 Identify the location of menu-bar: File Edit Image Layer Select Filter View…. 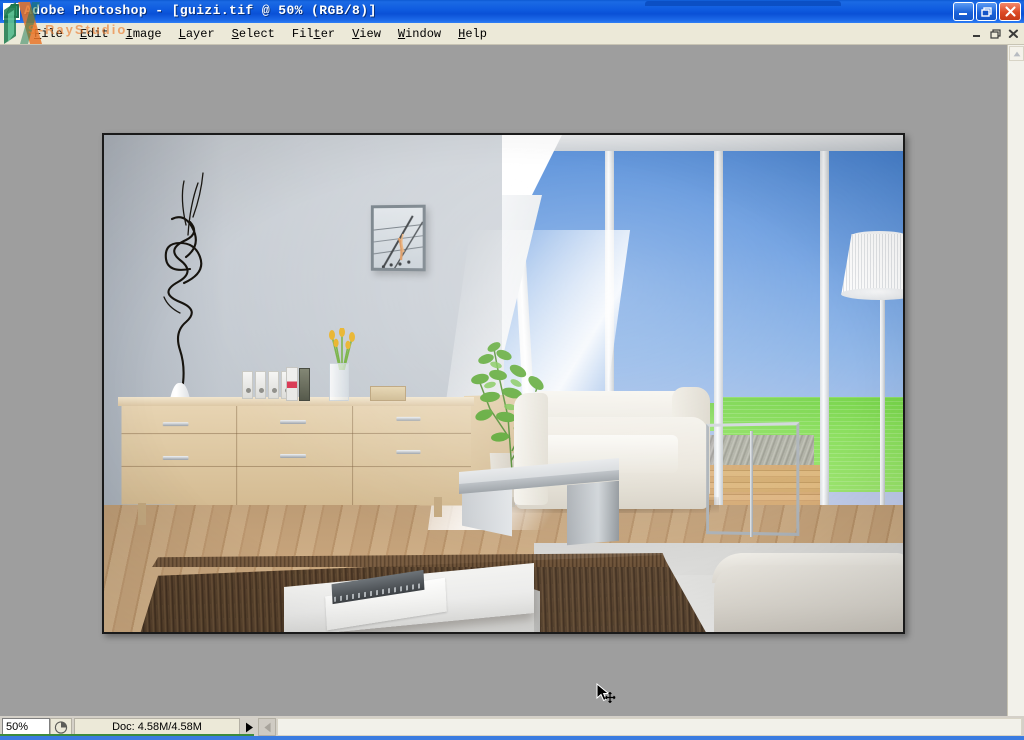
(512, 34).